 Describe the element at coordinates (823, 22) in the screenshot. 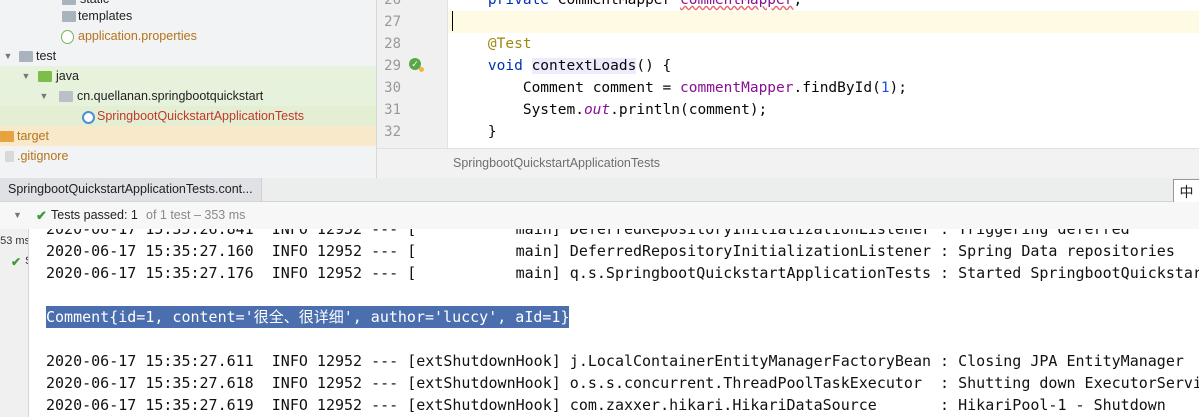

I see `code-line-27-current` at that location.